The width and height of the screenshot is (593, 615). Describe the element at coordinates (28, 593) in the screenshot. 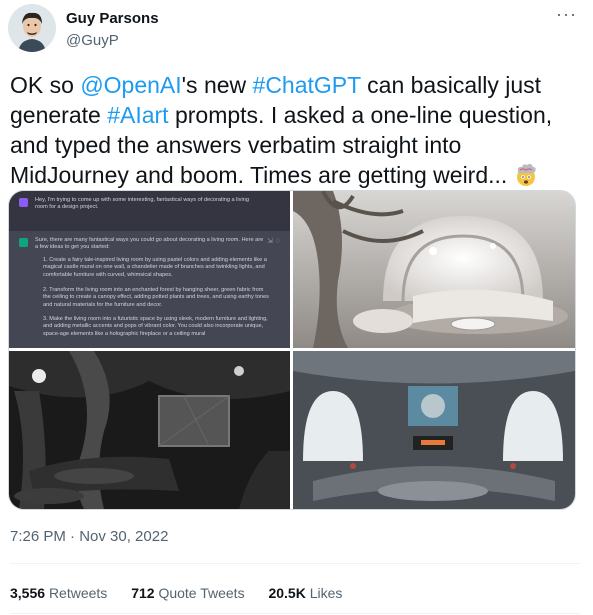

I see `retweets-count: 3,556` at that location.